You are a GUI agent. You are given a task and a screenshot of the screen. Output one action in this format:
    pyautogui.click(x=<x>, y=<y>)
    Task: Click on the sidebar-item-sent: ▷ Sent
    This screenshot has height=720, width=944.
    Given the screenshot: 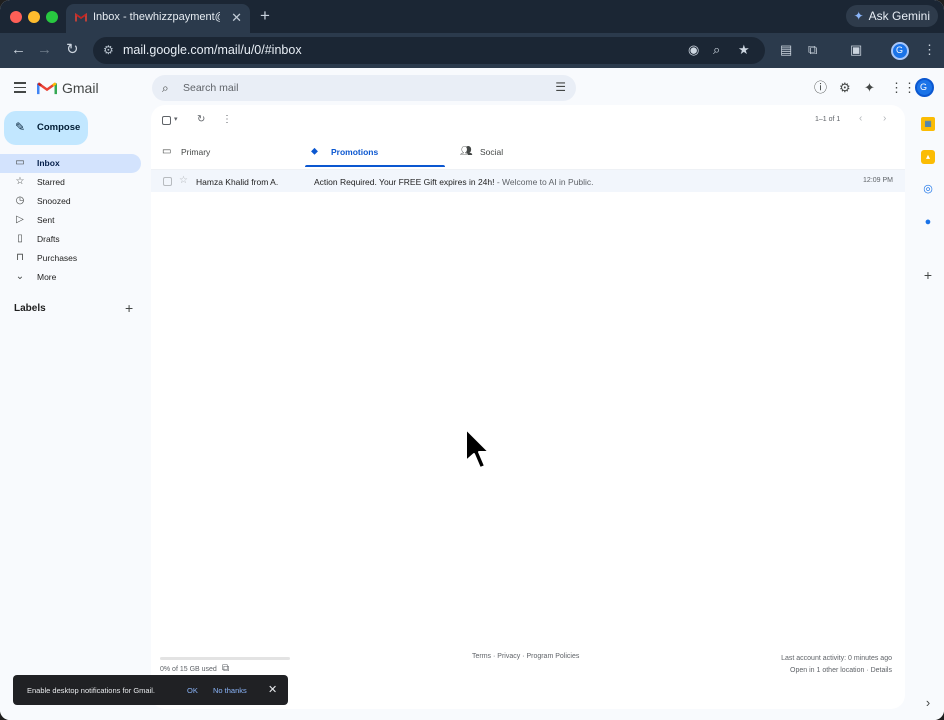 What is the action you would take?
    pyautogui.click(x=70, y=220)
    